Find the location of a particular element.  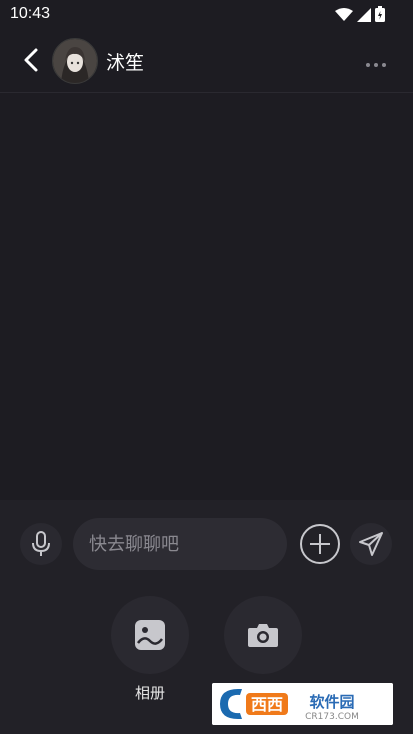

battery-icon is located at coordinates (380, 16).